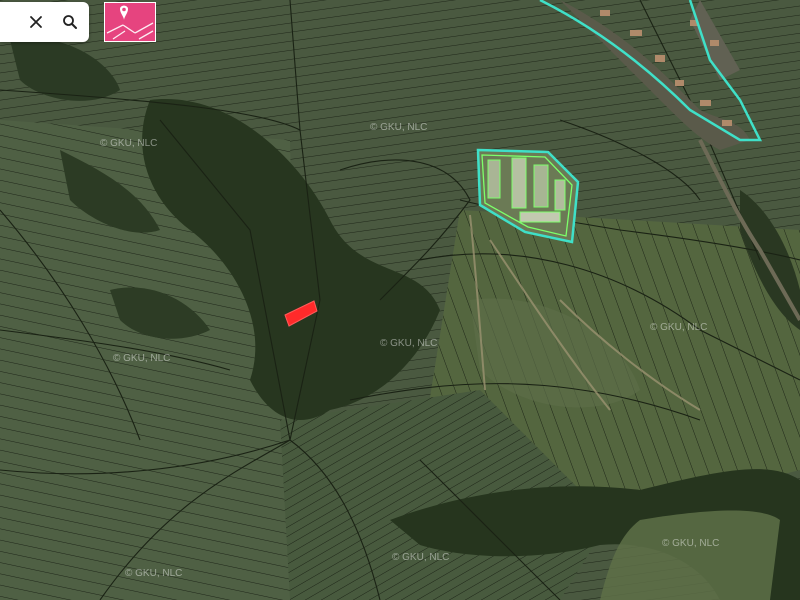  I want to click on search-icon, so click(70, 22).